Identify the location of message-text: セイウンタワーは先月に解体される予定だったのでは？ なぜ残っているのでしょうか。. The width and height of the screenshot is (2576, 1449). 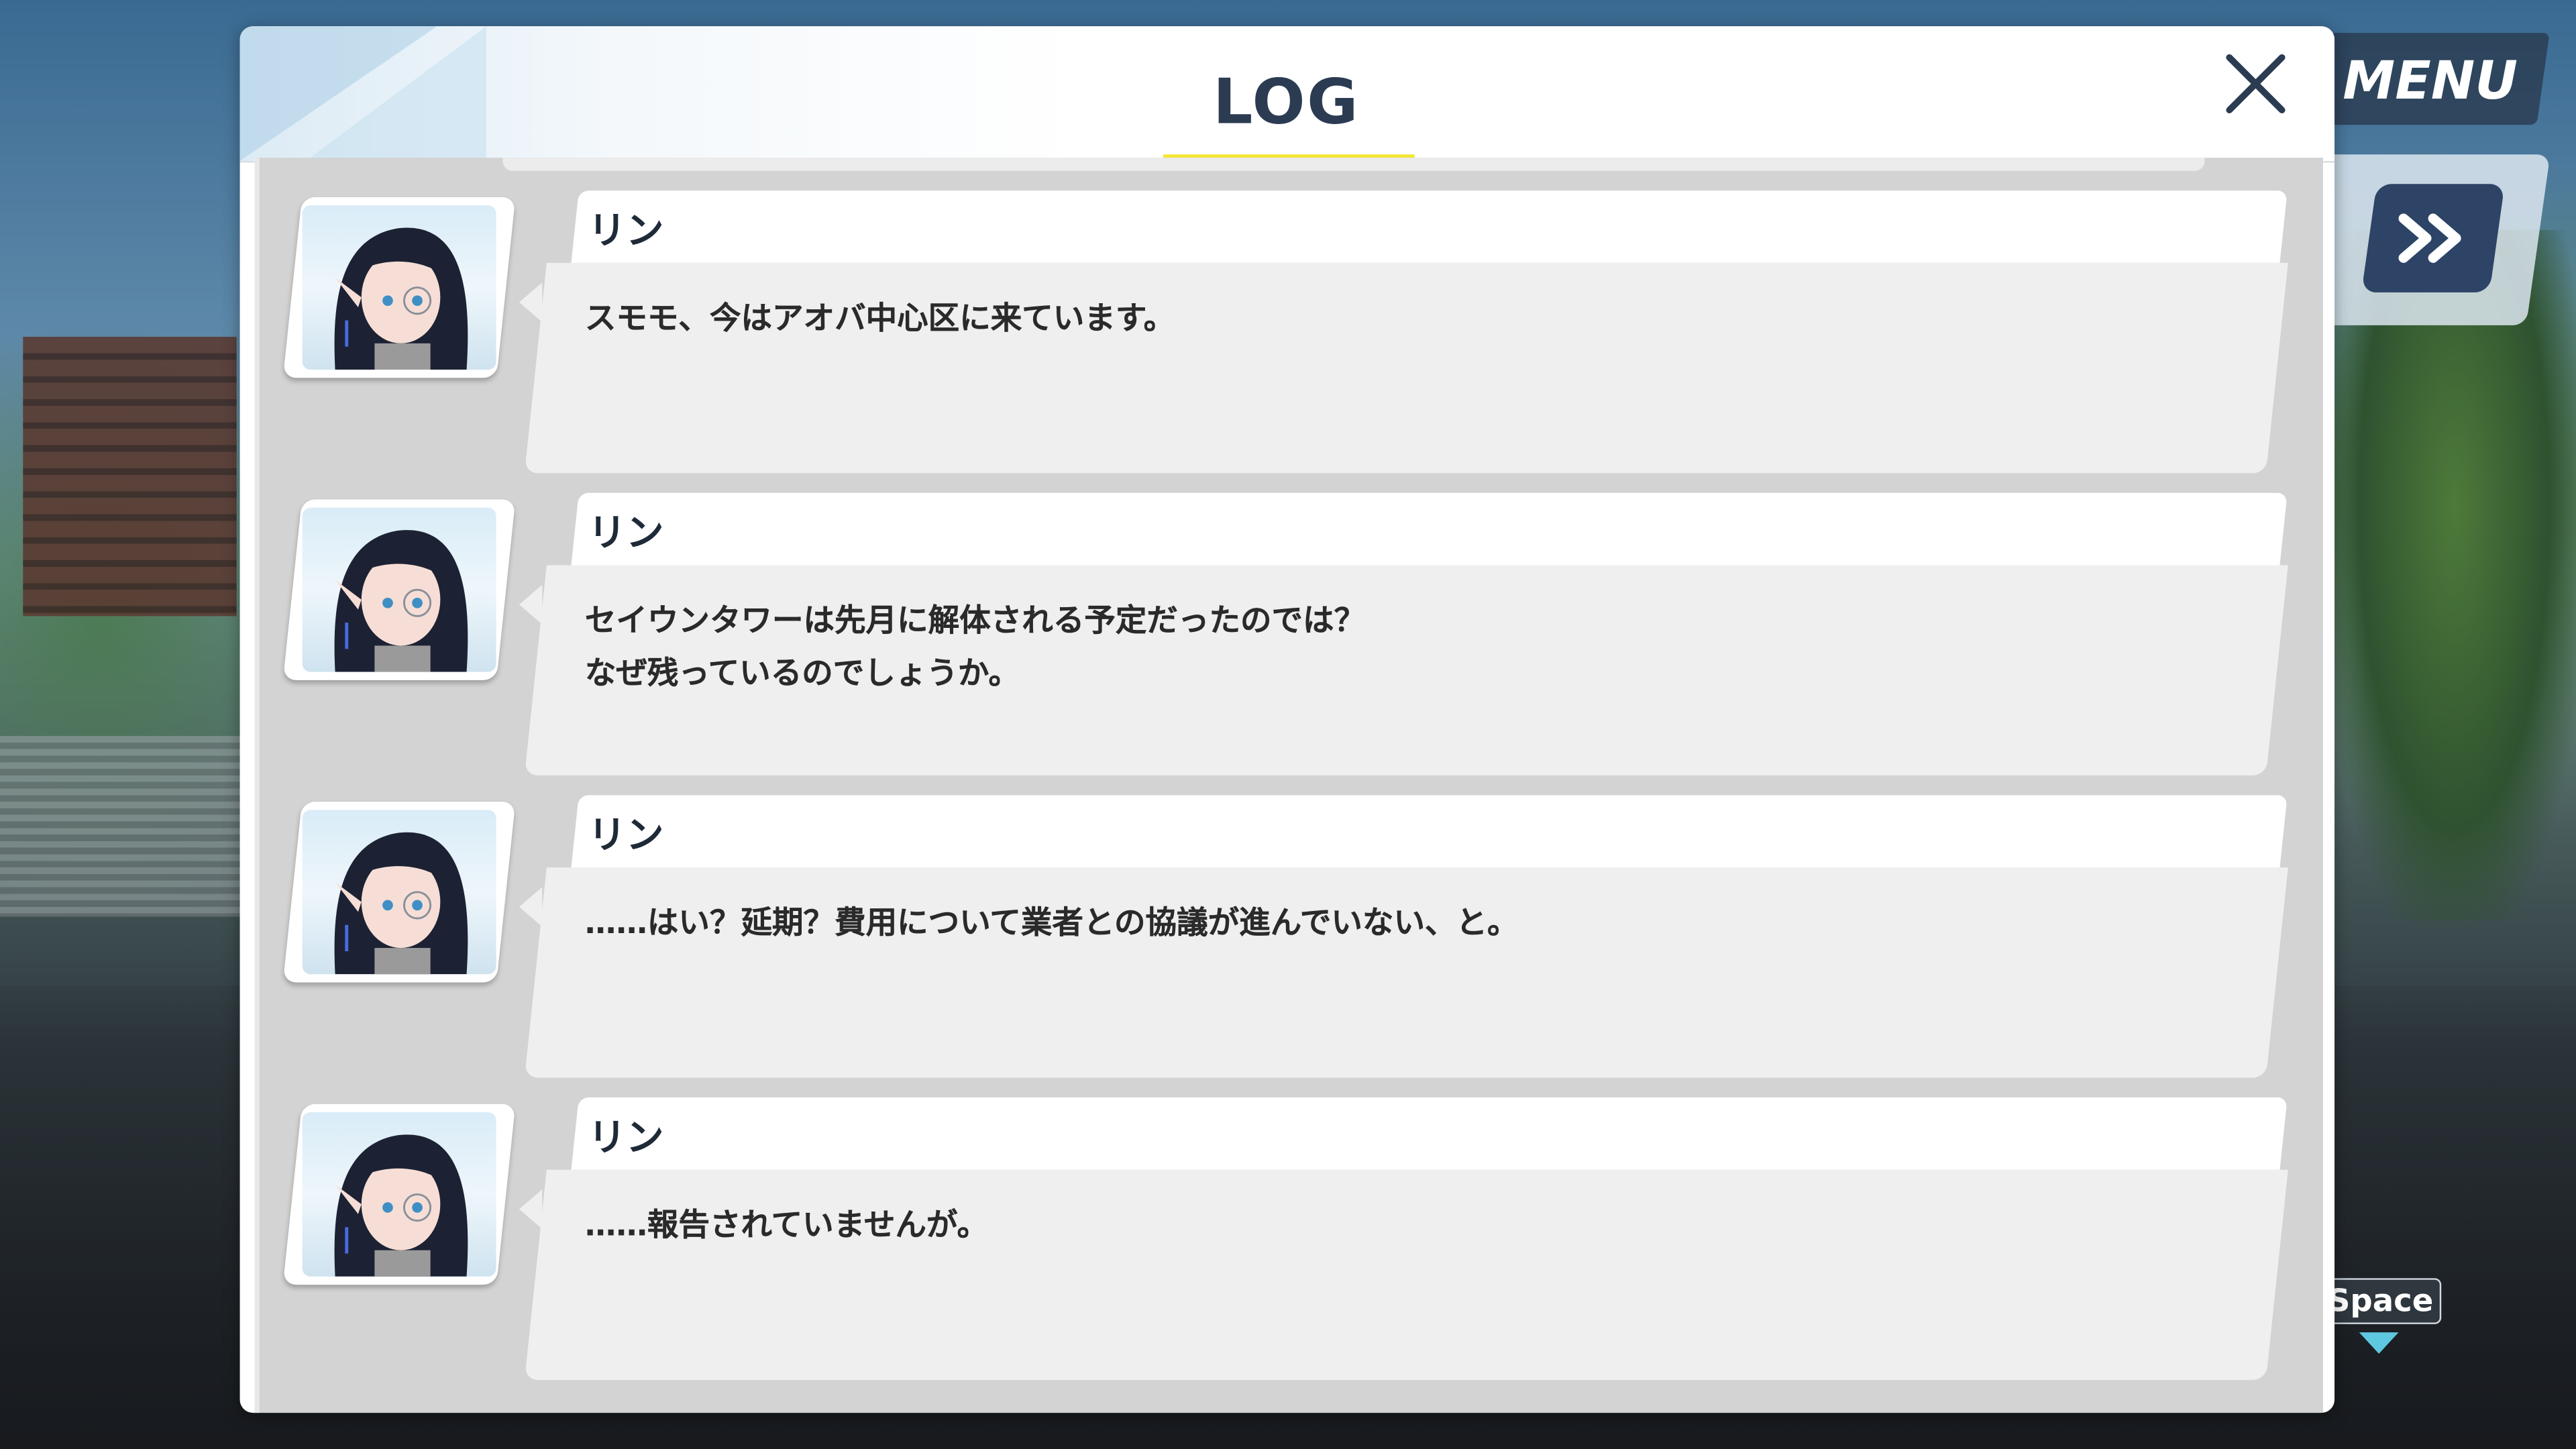
(975, 647).